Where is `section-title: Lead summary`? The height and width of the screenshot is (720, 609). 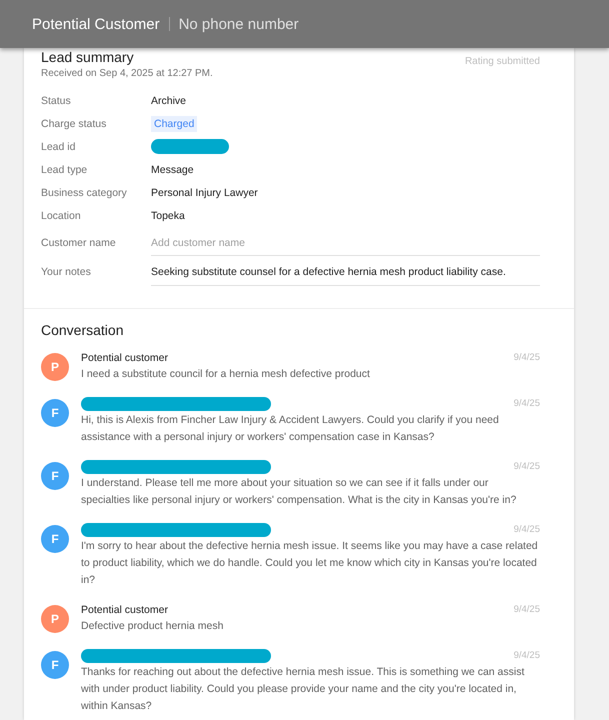 section-title: Lead summary is located at coordinates (88, 57).